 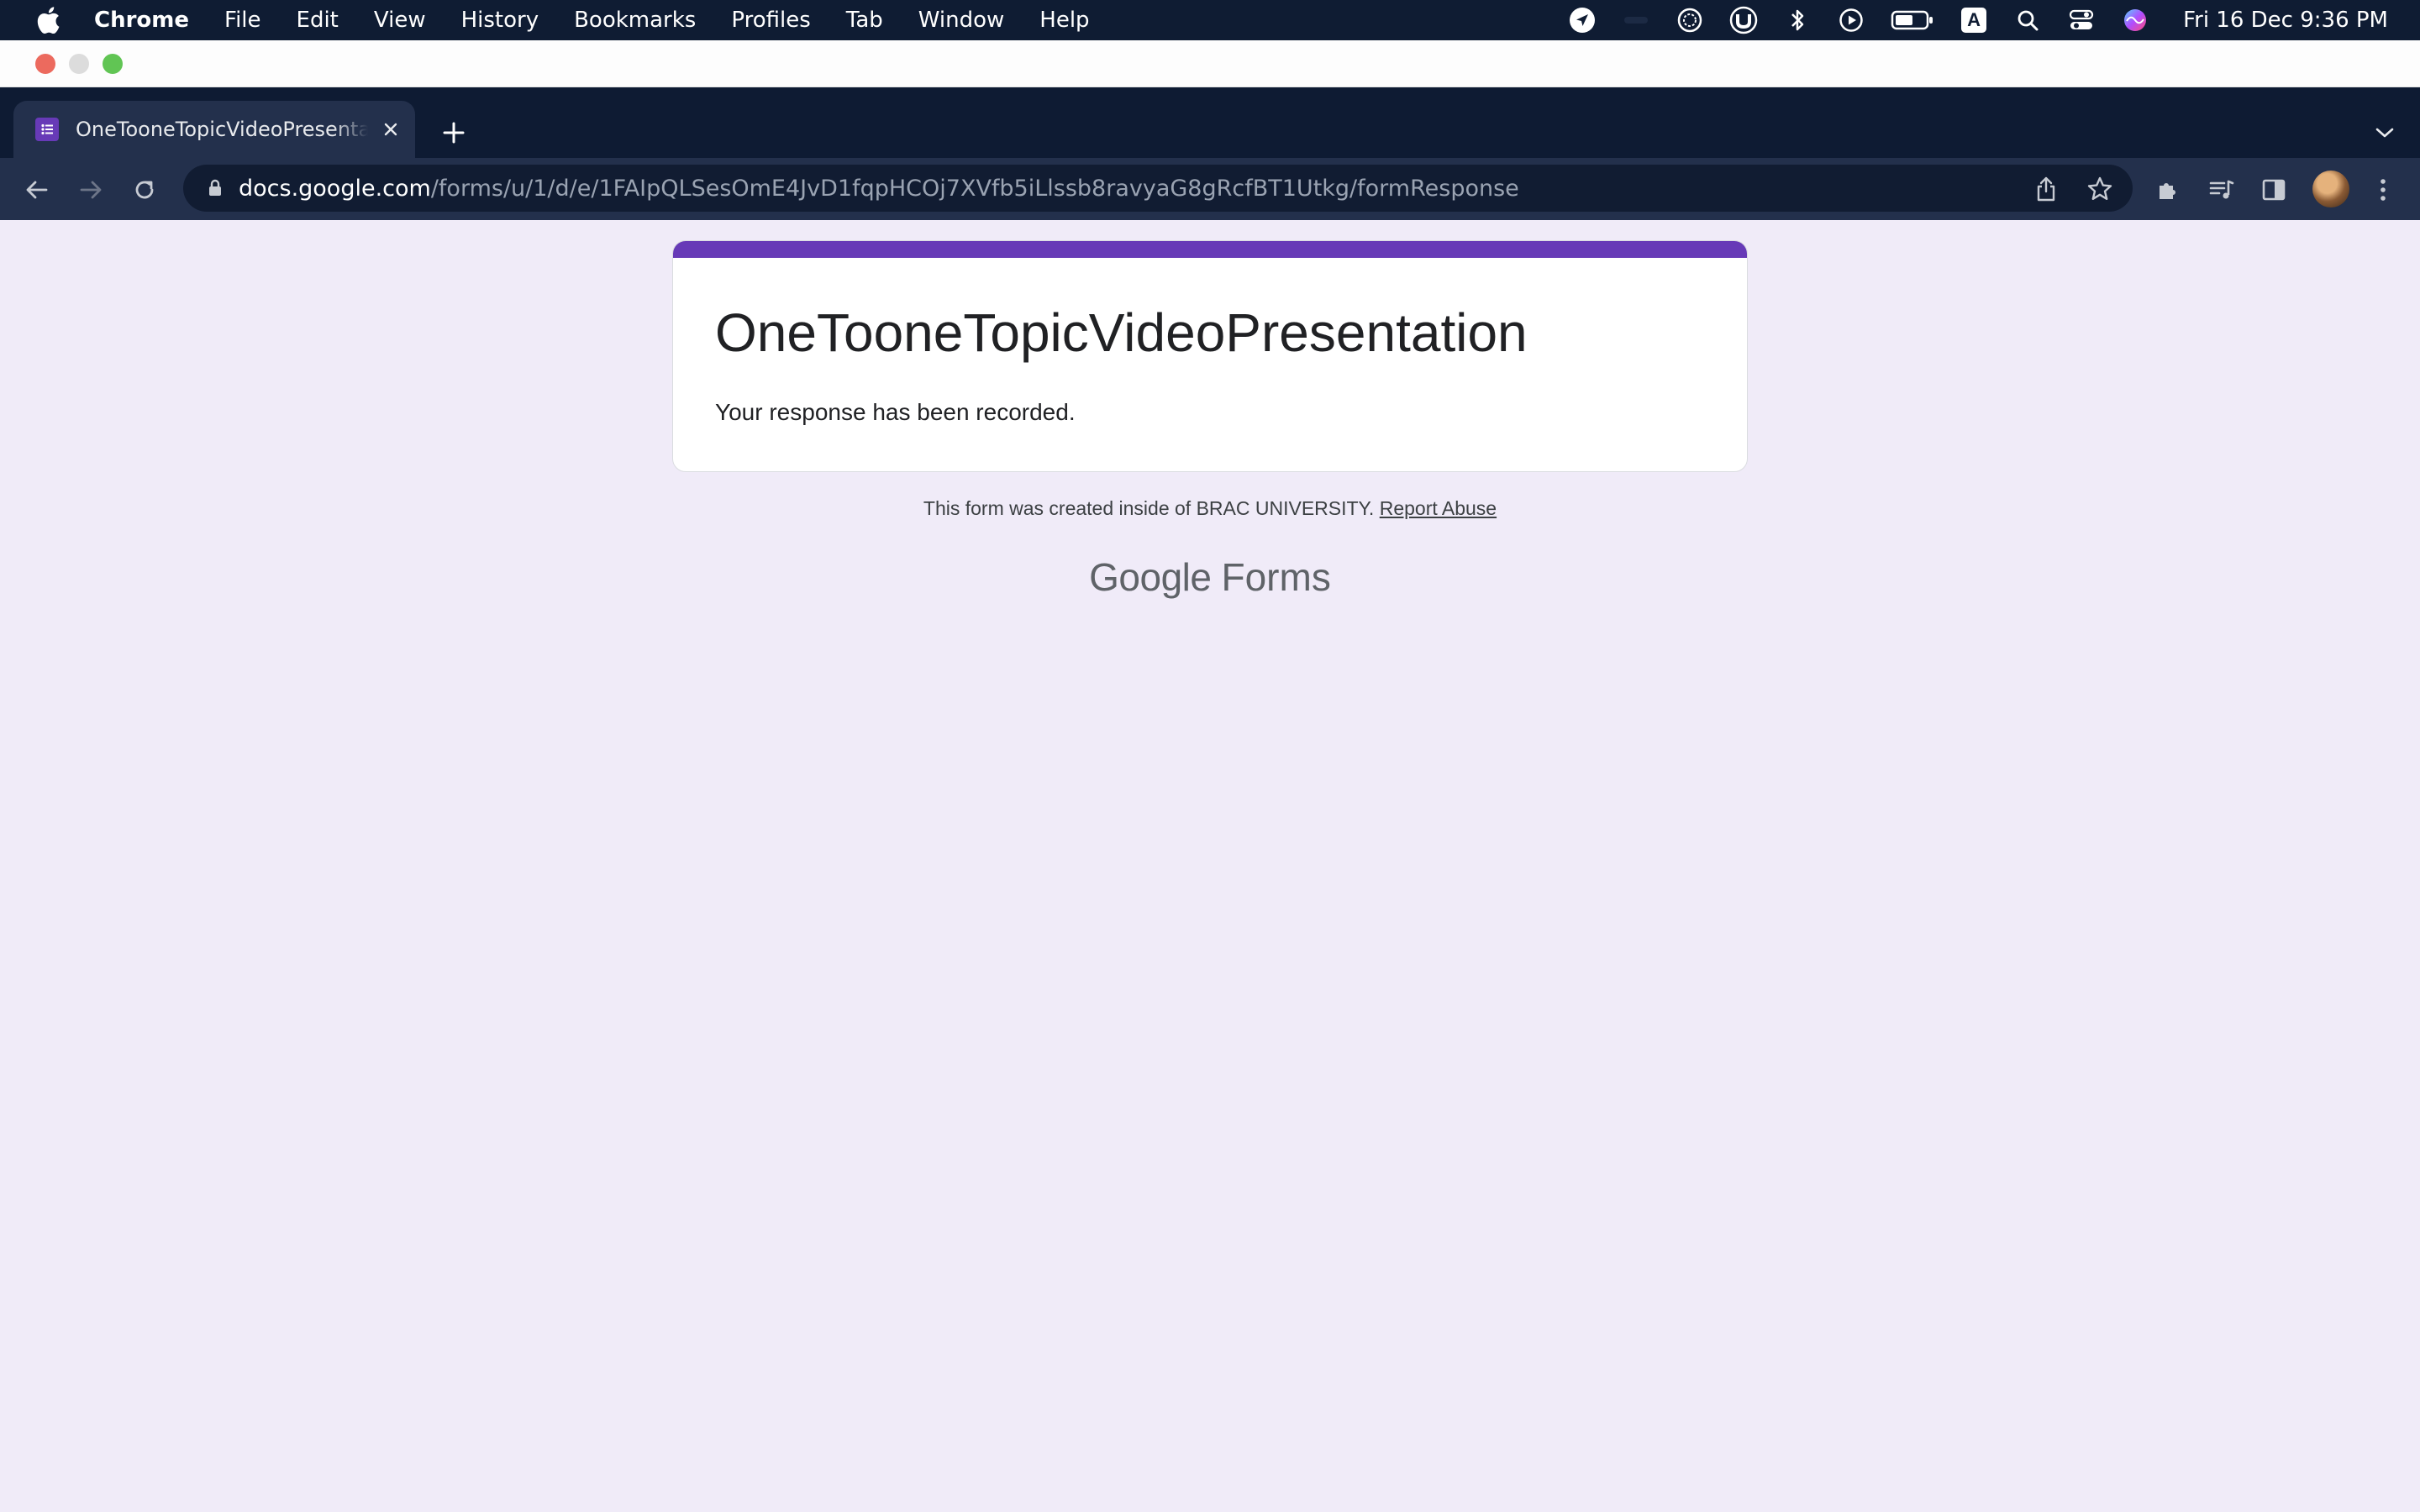 I want to click on brand-forms: Forms, so click(x=1276, y=577).